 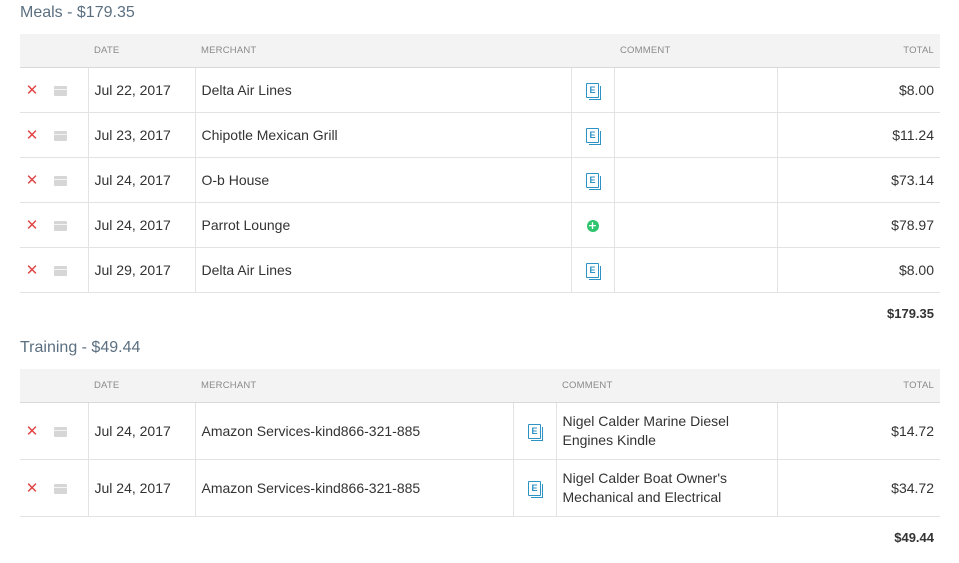 What do you see at coordinates (382, 180) in the screenshot?
I see `expense-merchant: O-b House` at bounding box center [382, 180].